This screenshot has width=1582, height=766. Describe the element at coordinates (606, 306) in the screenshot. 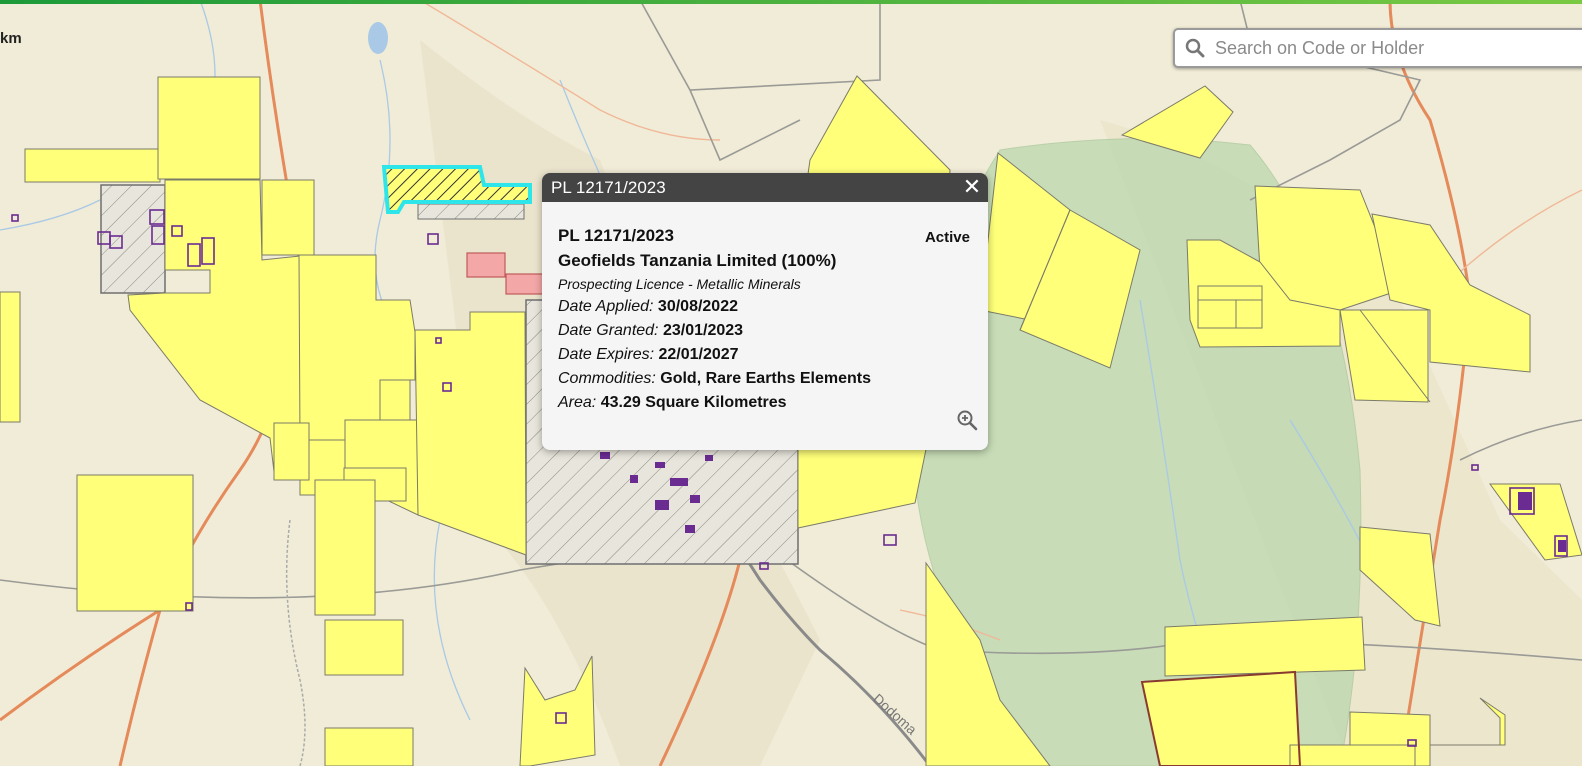

I see `field-label: Date Applied:` at that location.